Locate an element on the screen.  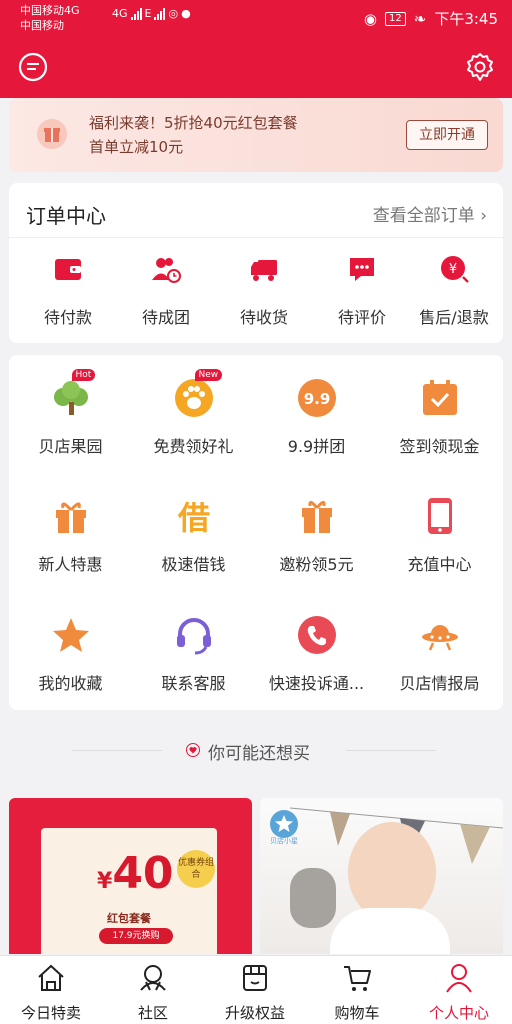
order-pending-delivery: 待收货 is located at coordinates (264, 290).